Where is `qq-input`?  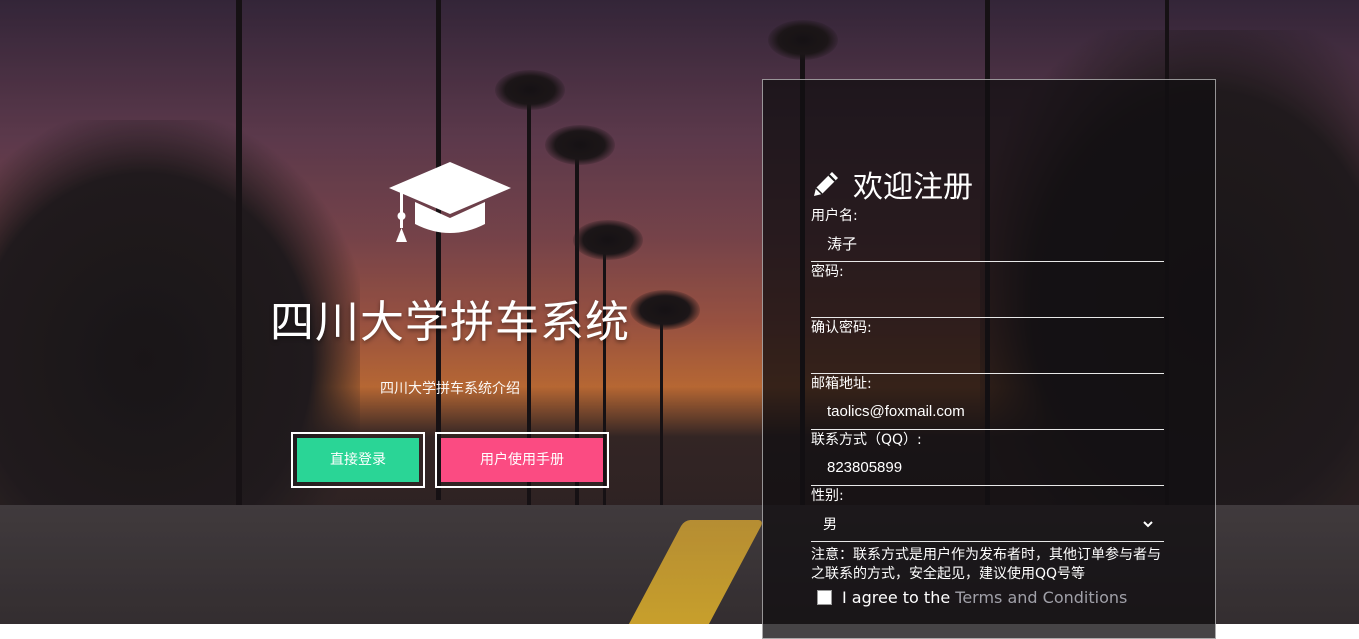
qq-input is located at coordinates (987, 468).